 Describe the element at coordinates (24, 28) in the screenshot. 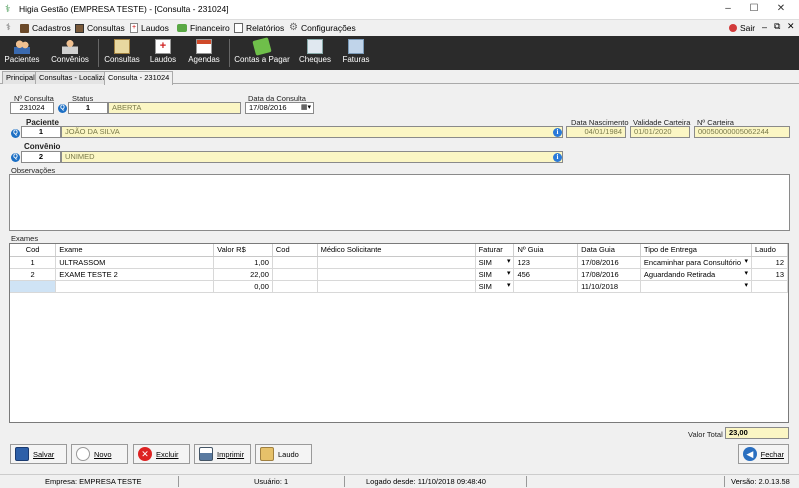

I see `cadastros-icon` at that location.